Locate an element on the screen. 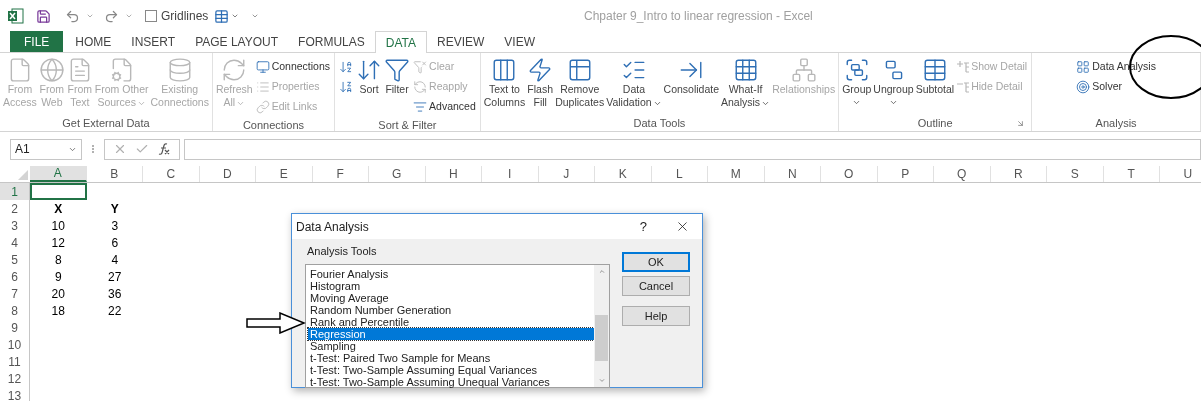  column-header: R is located at coordinates (1018, 174).